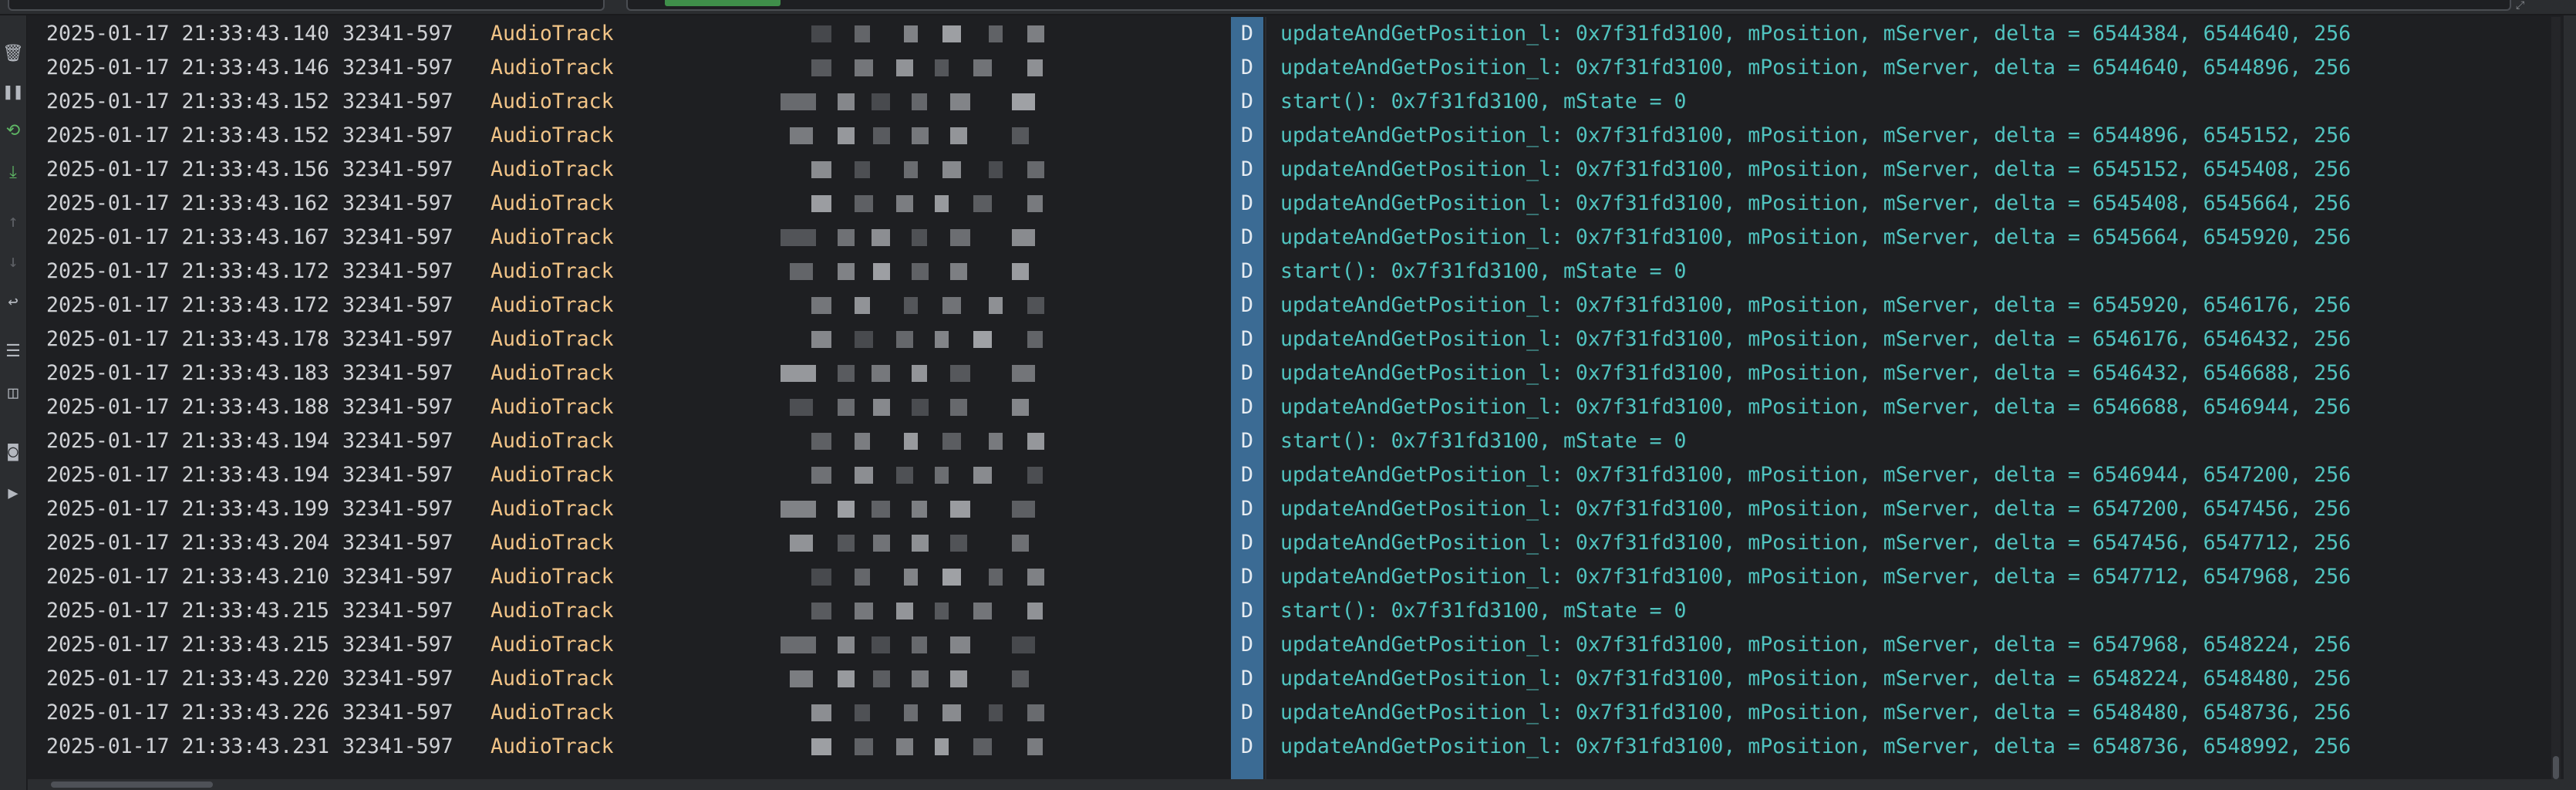  I want to click on log-timestamp: 2025-01-17 21:33:43.220, so click(187, 678).